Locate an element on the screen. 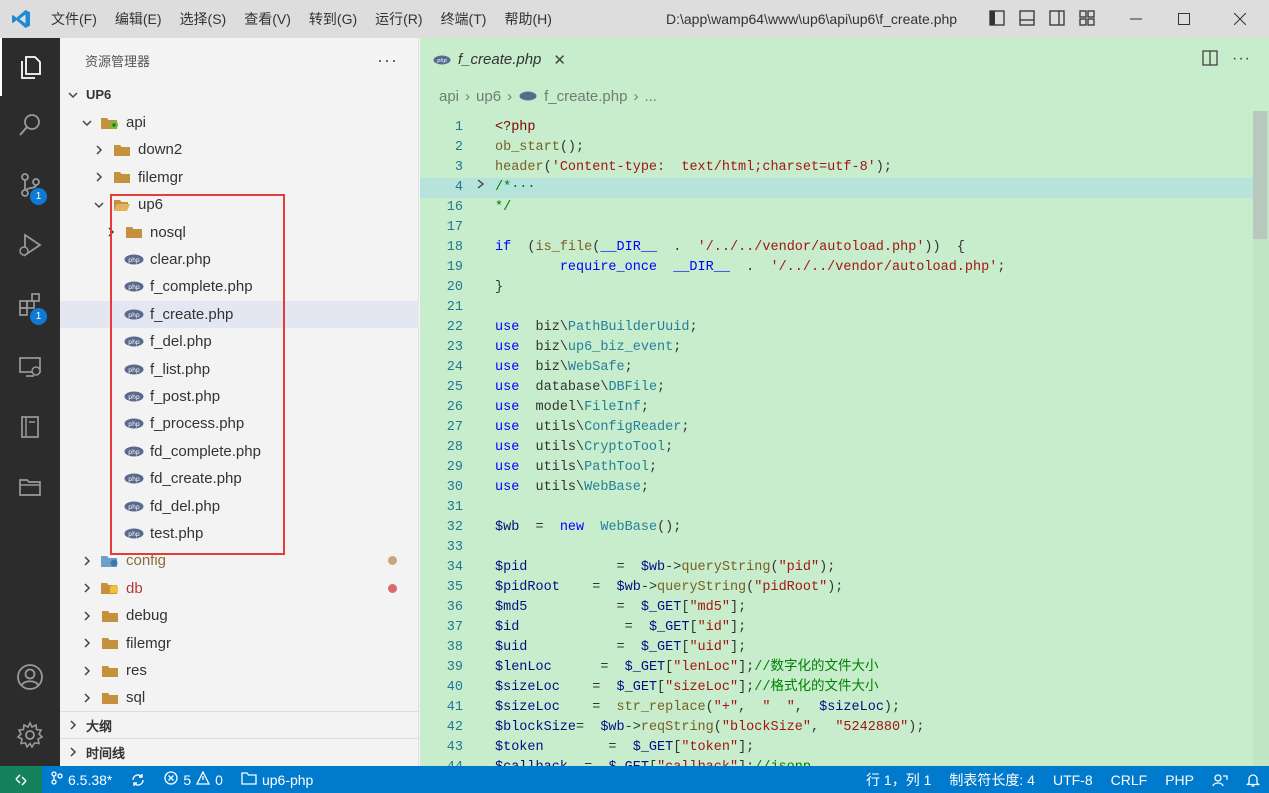 The height and width of the screenshot is (793, 1269). code-line: 27 use utils\ConfigReader; is located at coordinates (837, 428).